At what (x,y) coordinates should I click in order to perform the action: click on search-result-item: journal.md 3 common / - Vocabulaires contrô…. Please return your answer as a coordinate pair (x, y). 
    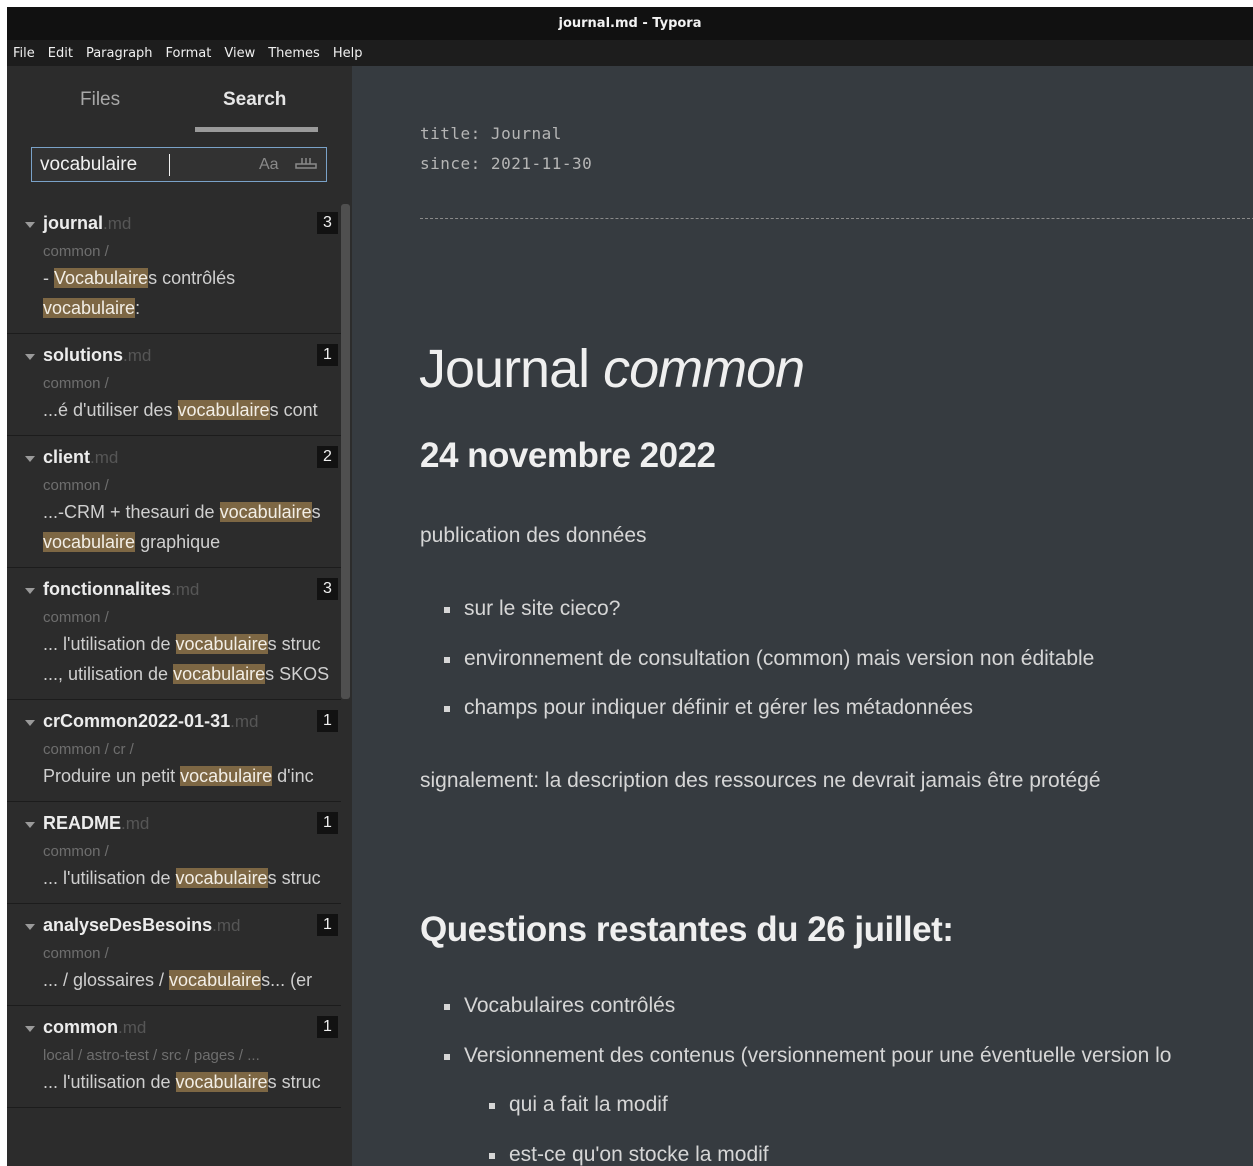
    Looking at the image, I should click on (174, 268).